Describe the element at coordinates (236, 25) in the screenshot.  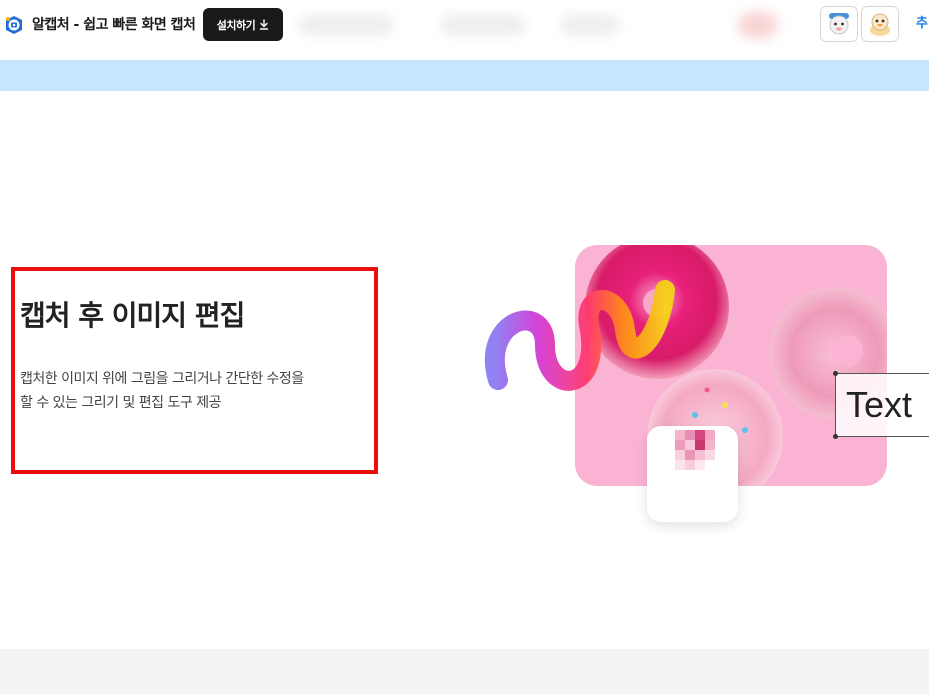
I see `install-button-label: 설치하기` at that location.